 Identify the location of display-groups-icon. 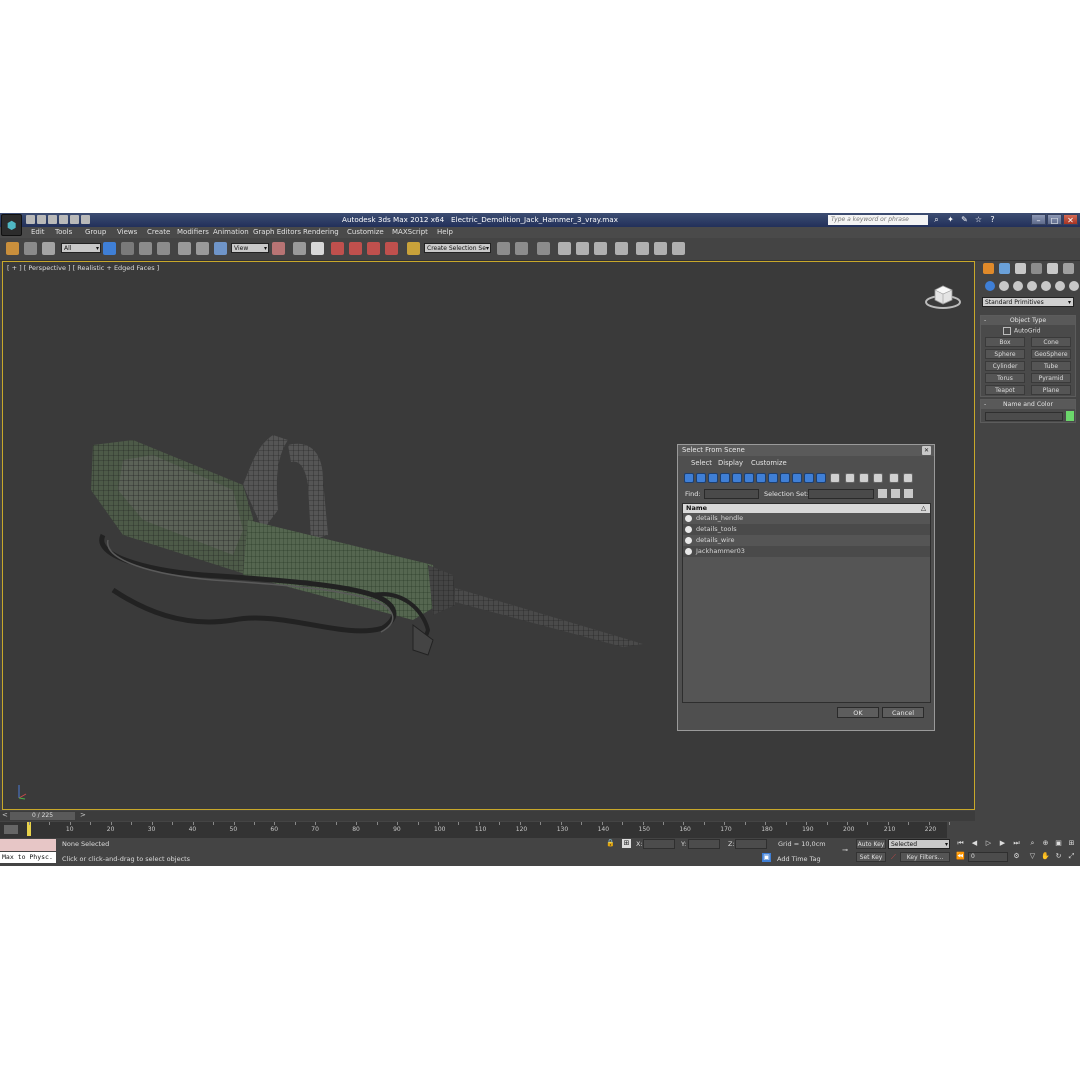
(761, 478).